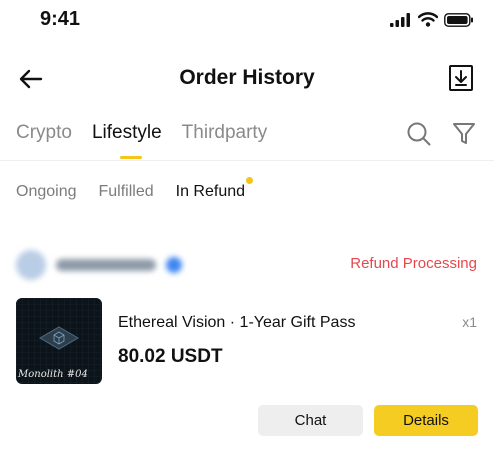  Describe the element at coordinates (428, 19) in the screenshot. I see `wifi-icon` at that location.